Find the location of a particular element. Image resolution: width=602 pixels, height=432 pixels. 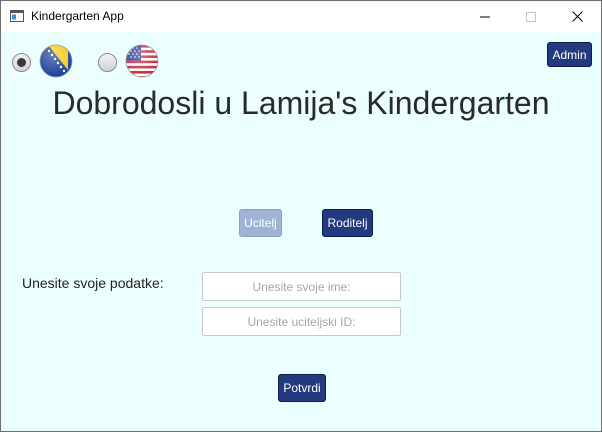

maximize-icon is located at coordinates (531, 16).